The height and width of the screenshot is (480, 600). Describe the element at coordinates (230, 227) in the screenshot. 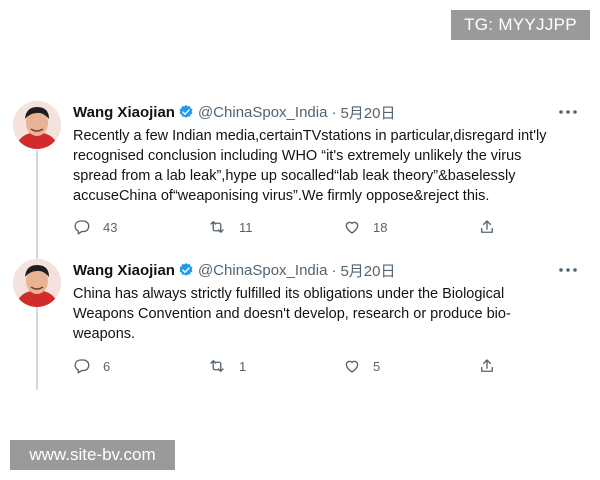

I see `retweet-button: 11` at that location.